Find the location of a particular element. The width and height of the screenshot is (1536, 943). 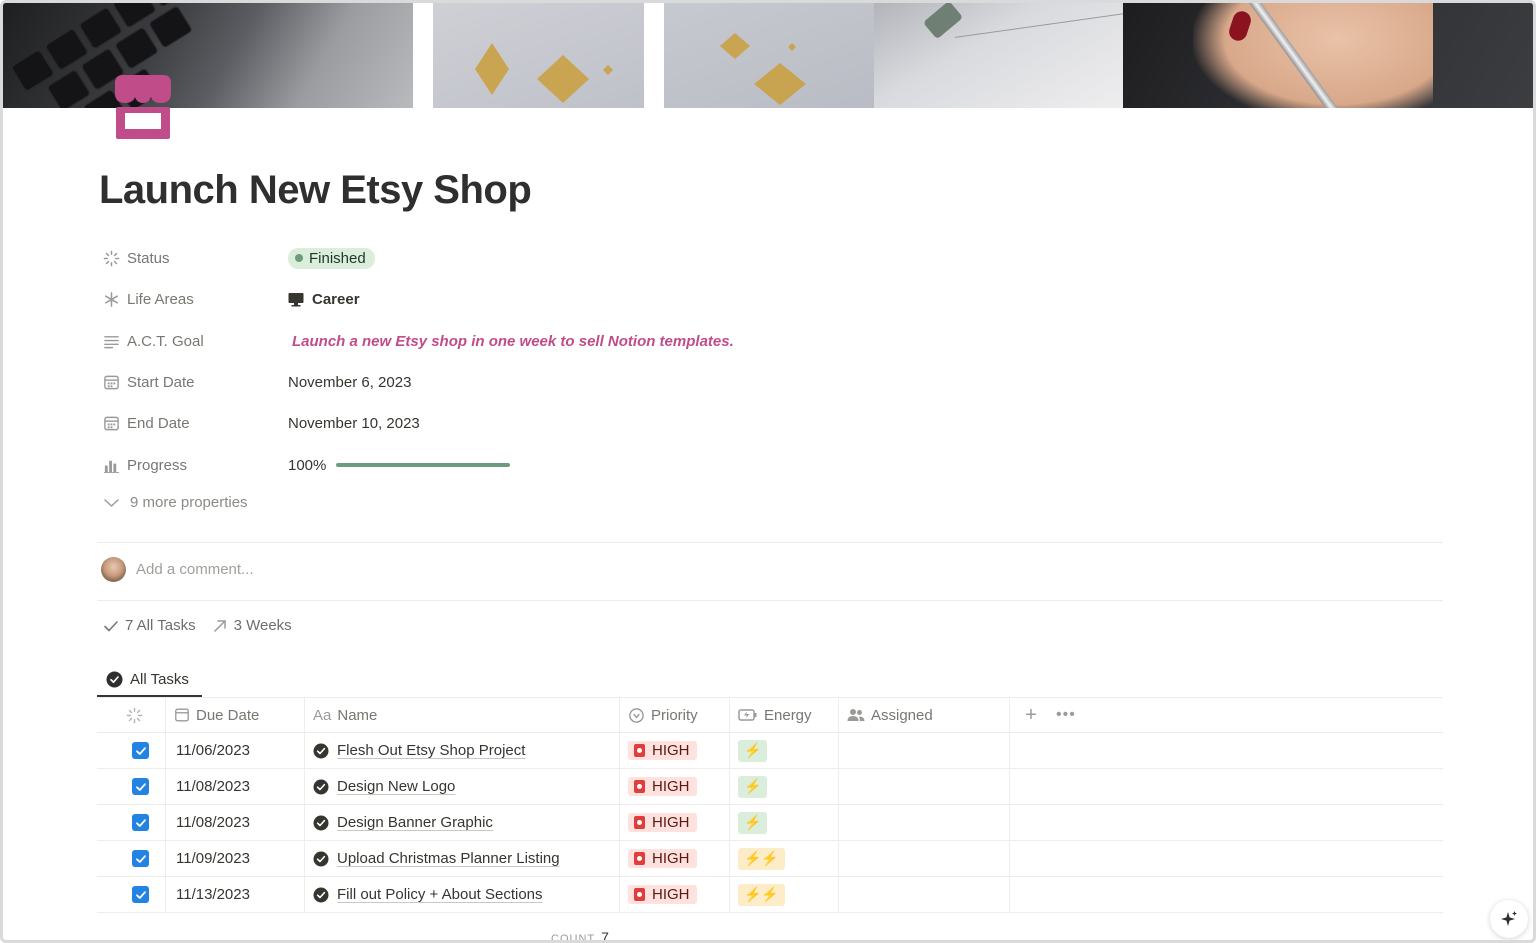

energy-badge: ⚡ is located at coordinates (753, 750).